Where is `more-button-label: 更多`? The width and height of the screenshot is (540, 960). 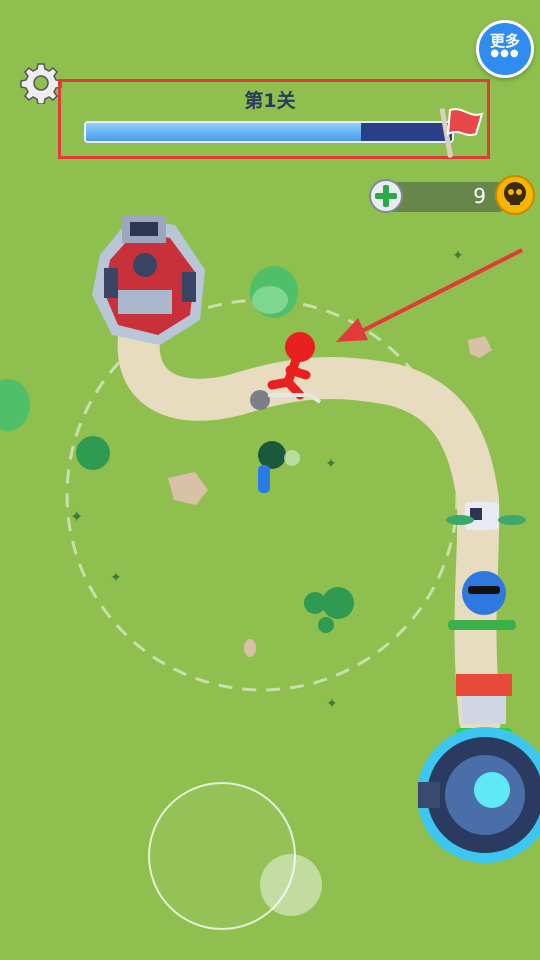
more-button-label: 更多 is located at coordinates (504, 41).